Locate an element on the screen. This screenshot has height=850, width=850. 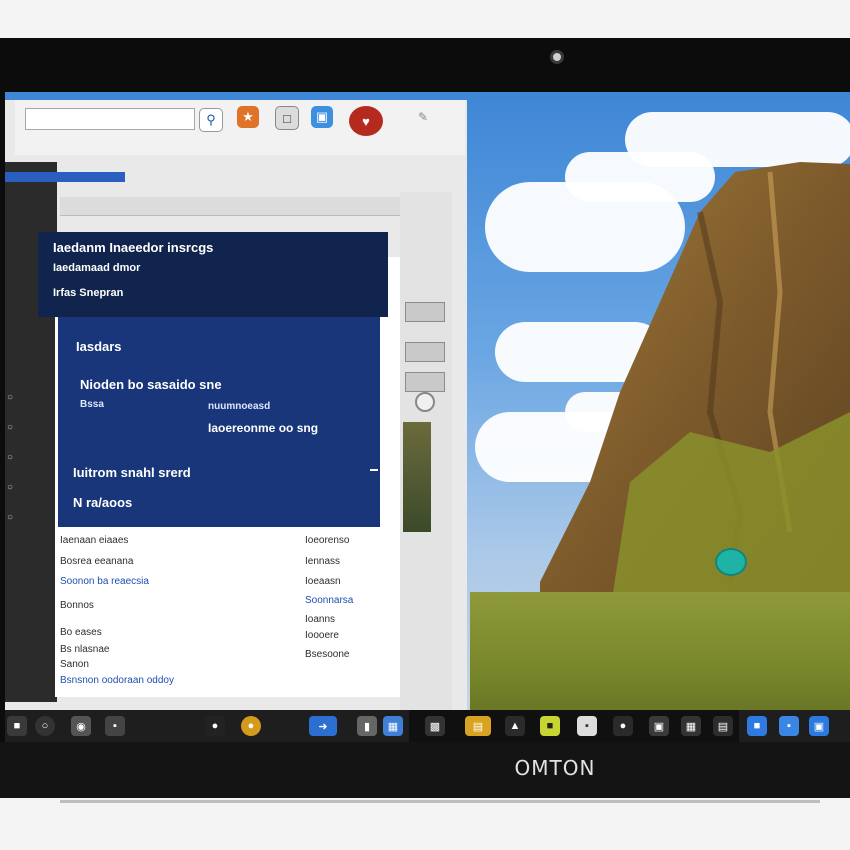
browser-icon: ➜ is located at coordinates (323, 726).